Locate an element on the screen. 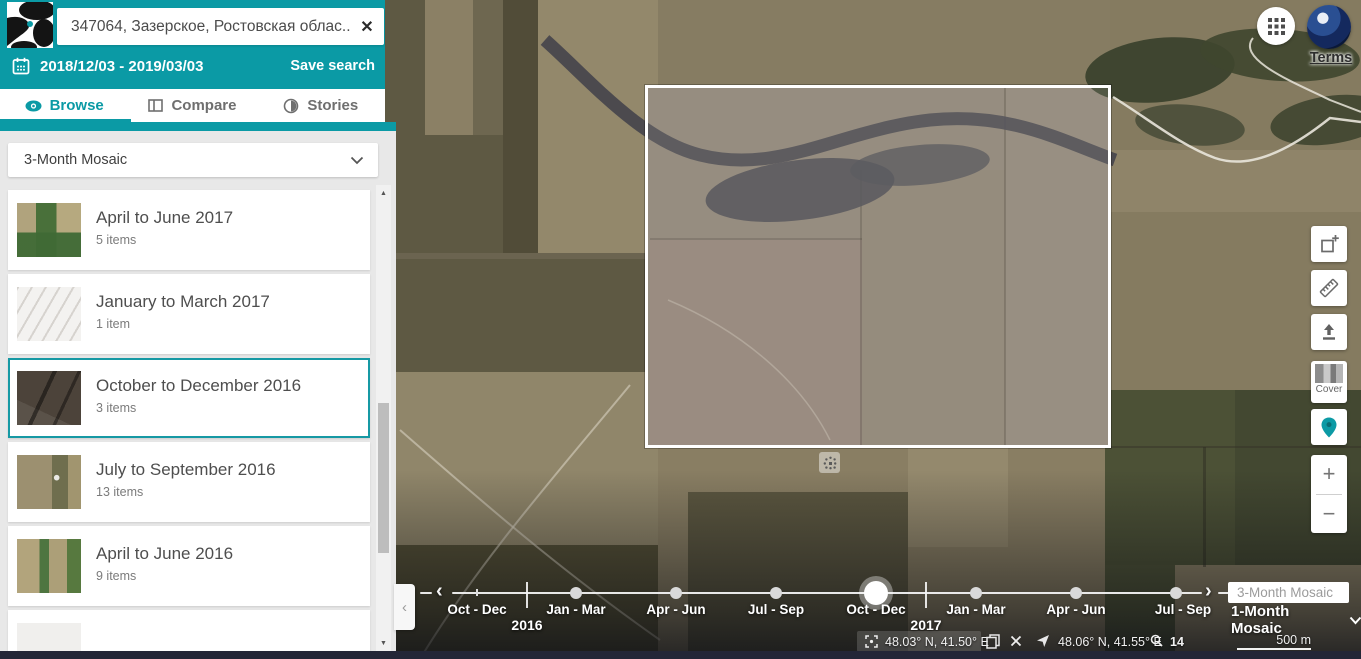  planet-logo is located at coordinates (30, 25).